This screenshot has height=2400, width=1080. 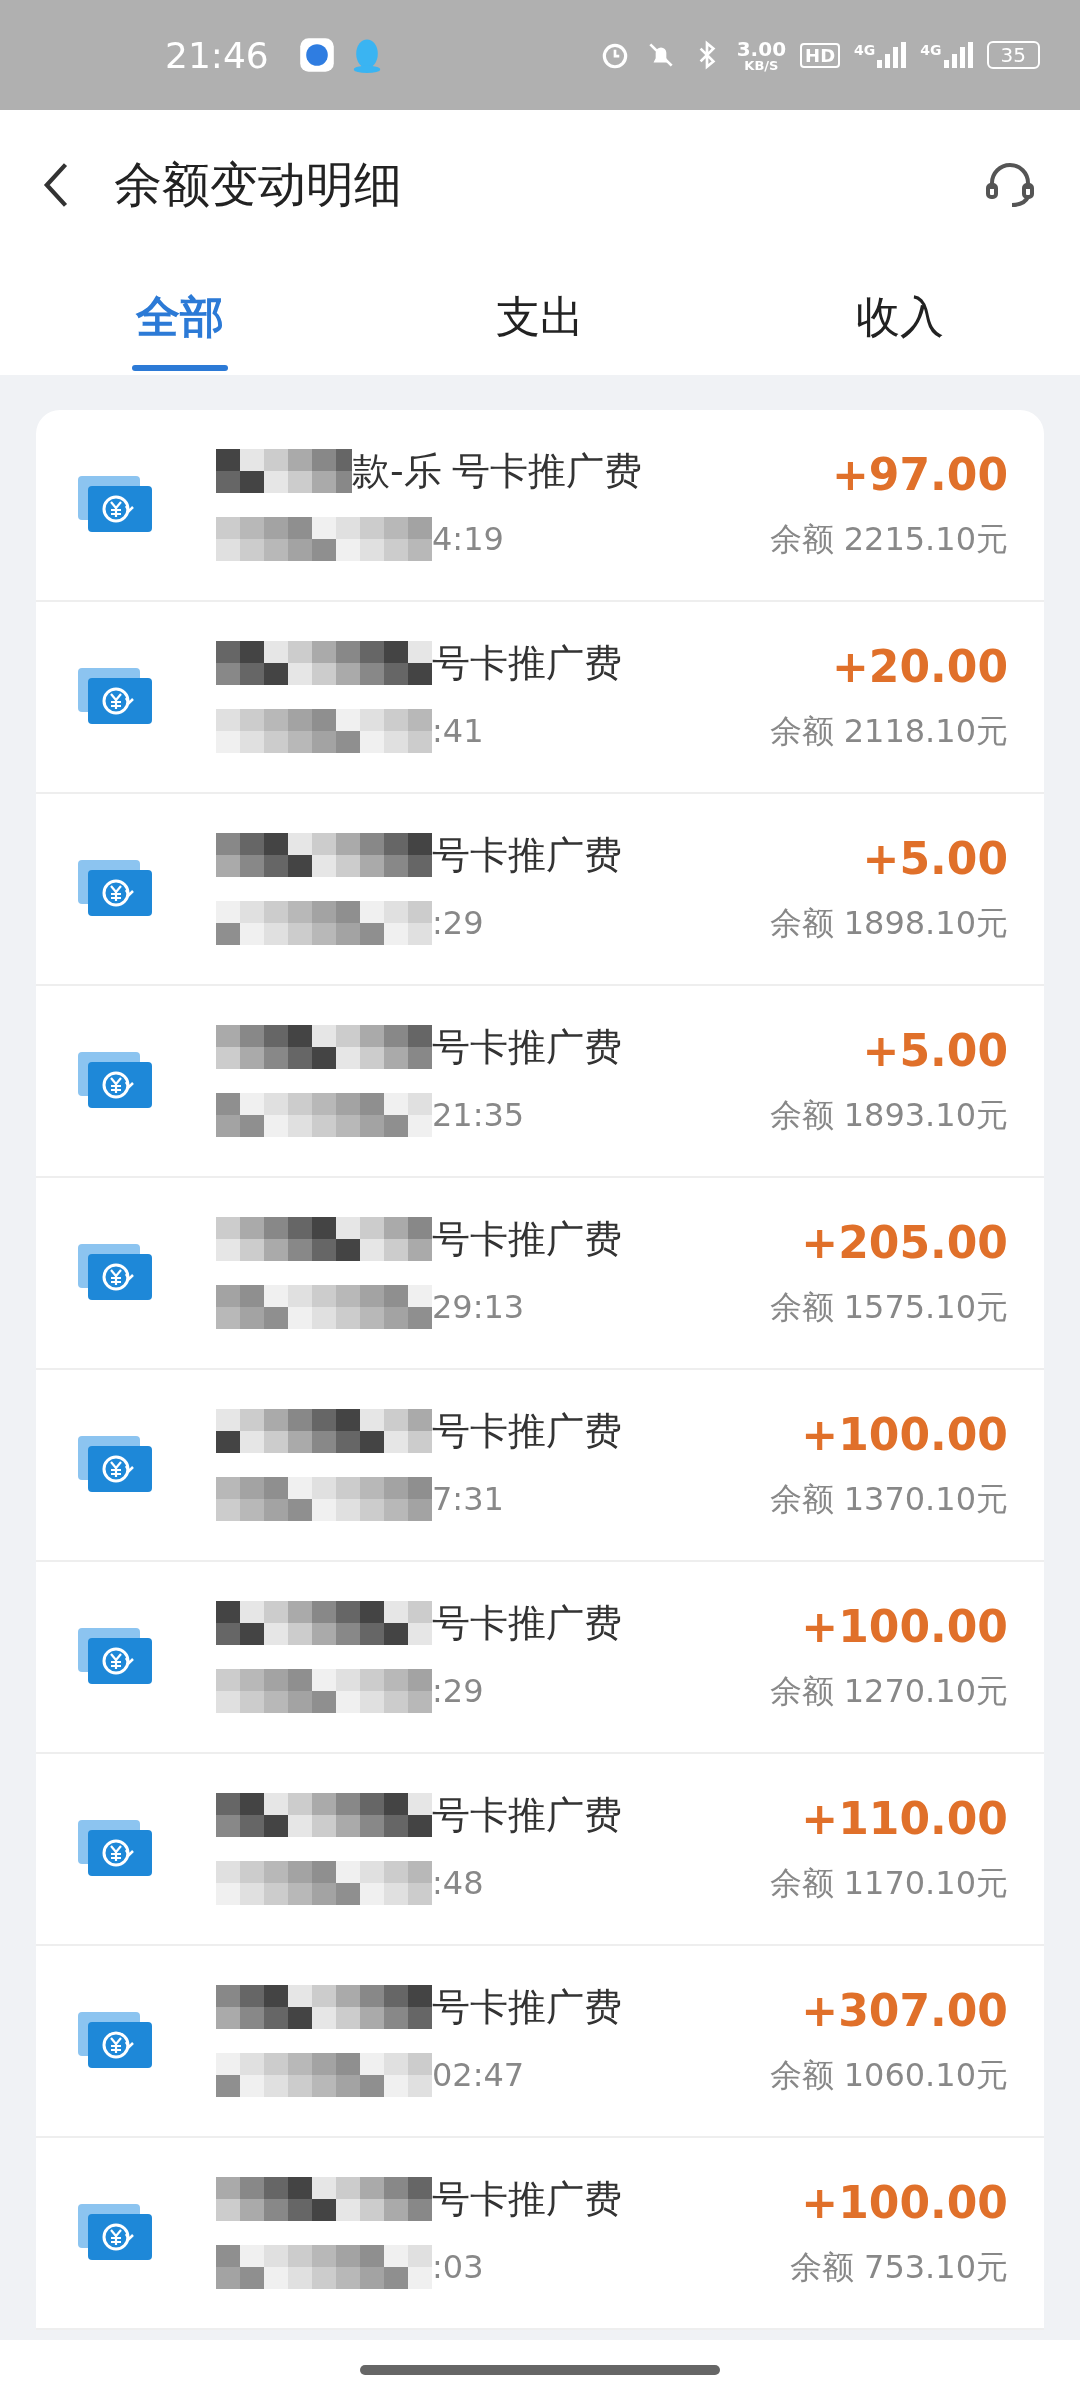 I want to click on transaction-row: 号卡推广费 21:35 +5.00 余额 1893.10元, so click(x=540, y=1082).